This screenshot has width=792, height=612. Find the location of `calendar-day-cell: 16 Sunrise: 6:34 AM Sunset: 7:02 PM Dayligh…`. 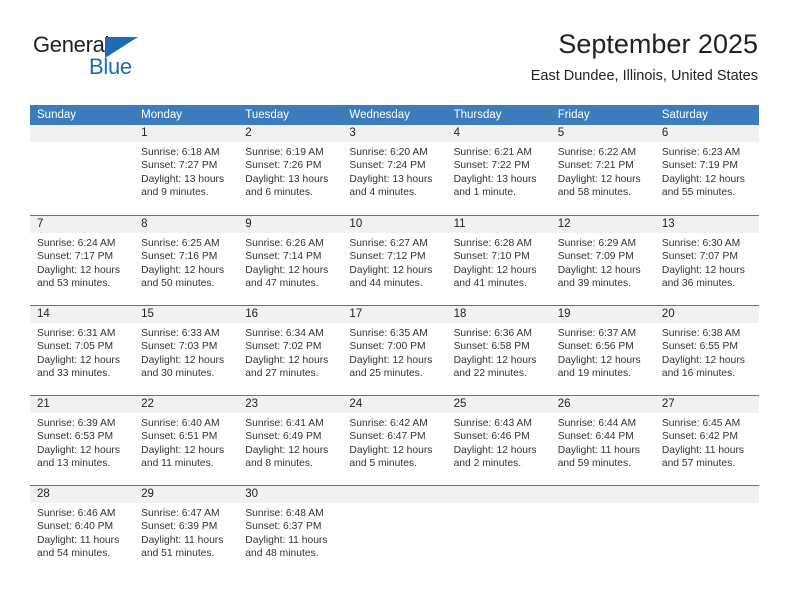

calendar-day-cell: 16 Sunrise: 6:34 AM Sunset: 7:02 PM Dayligh… is located at coordinates (290, 350).